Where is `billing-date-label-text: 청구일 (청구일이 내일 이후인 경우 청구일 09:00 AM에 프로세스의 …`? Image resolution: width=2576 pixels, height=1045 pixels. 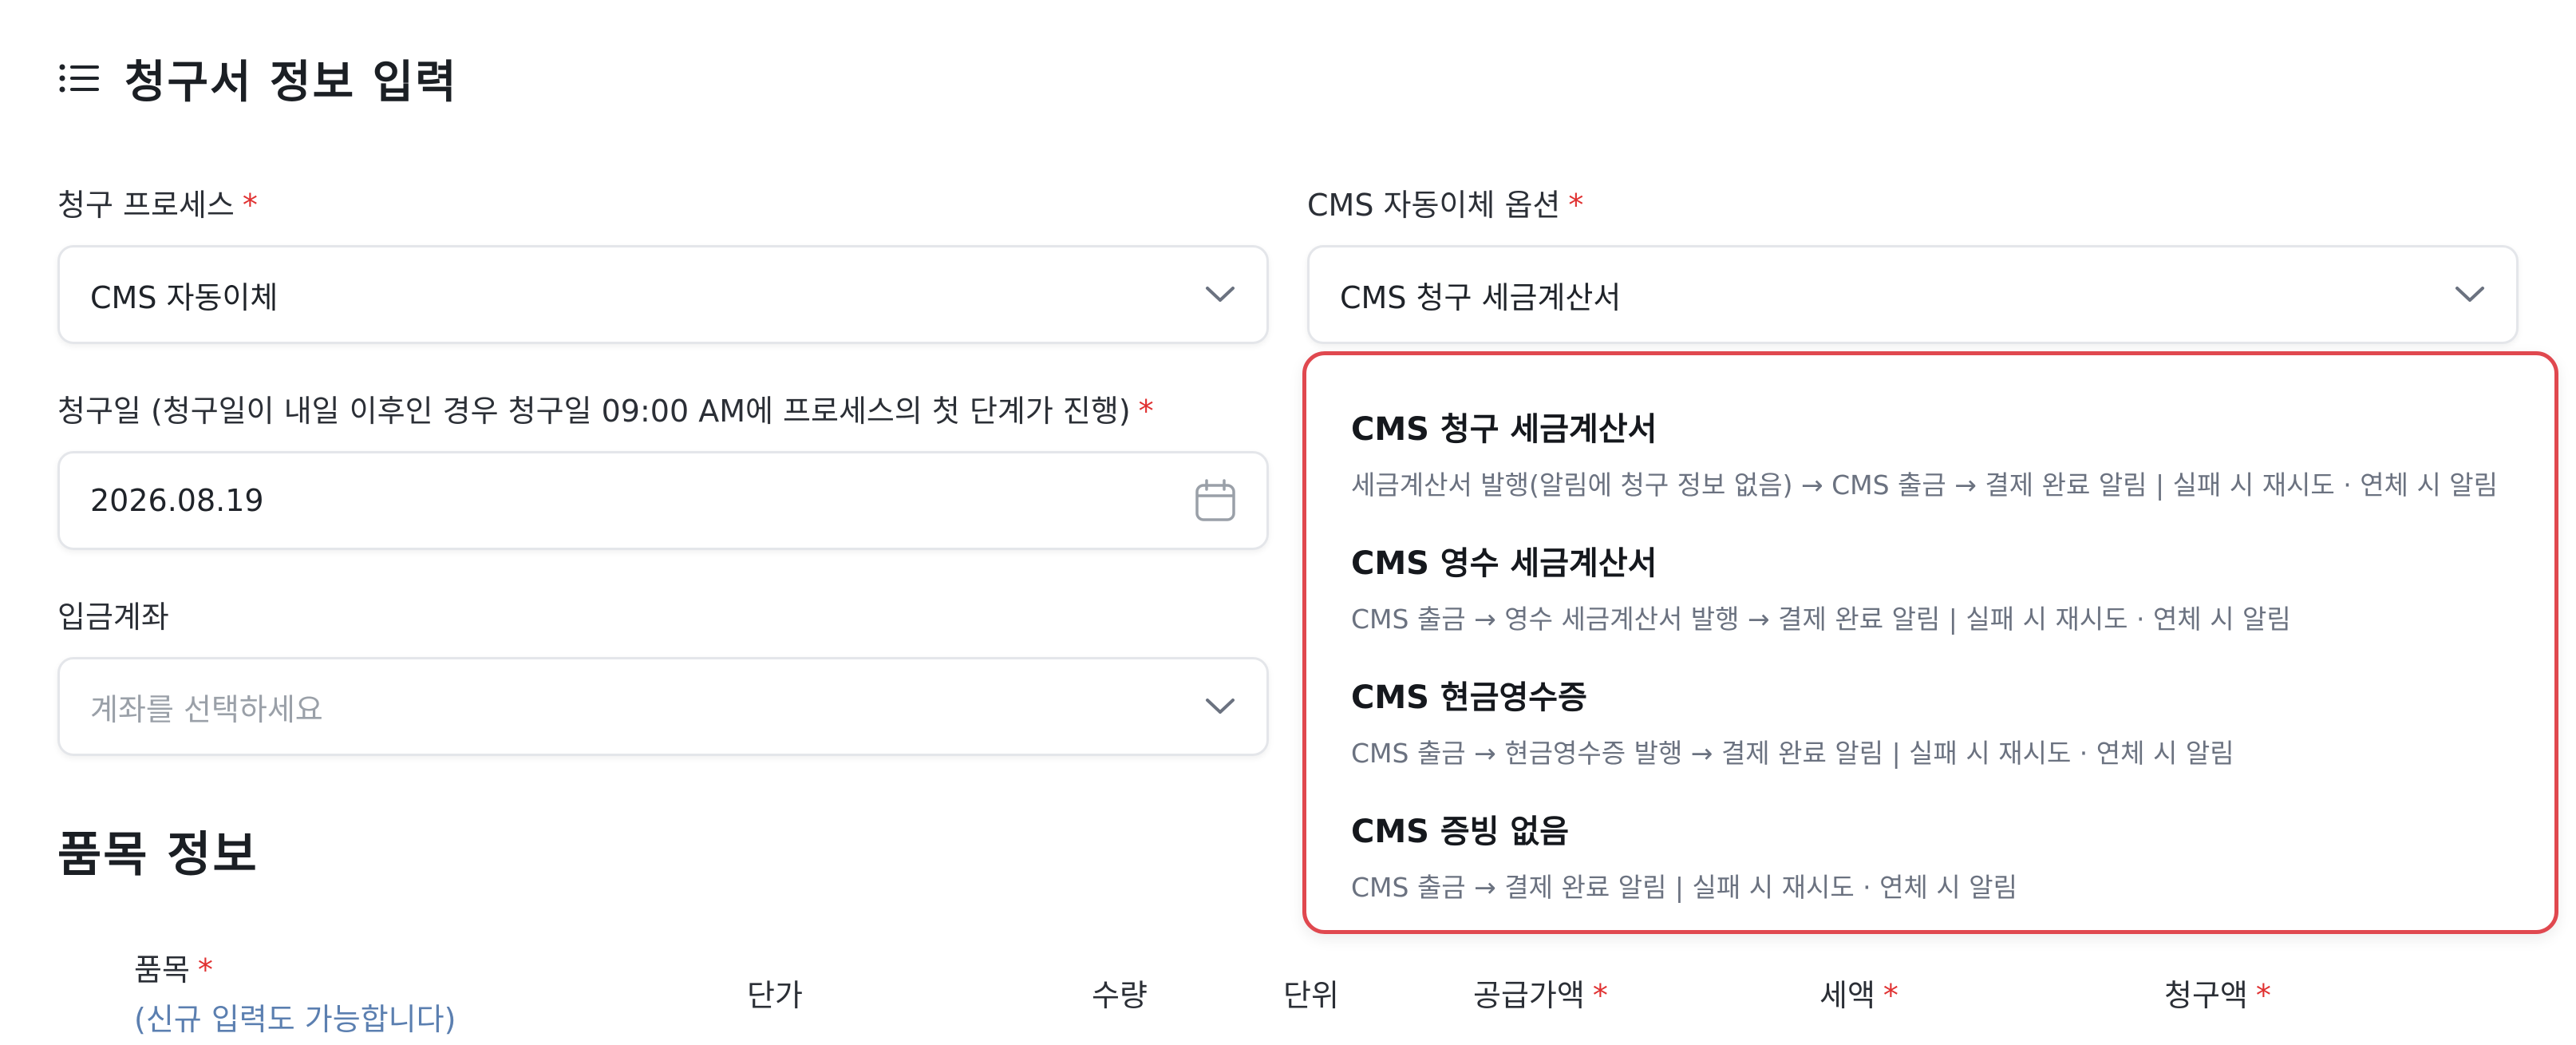 billing-date-label-text: 청구일 (청구일이 내일 이후인 경우 청구일 09:00 AM에 프로세스의 … is located at coordinates (594, 411).